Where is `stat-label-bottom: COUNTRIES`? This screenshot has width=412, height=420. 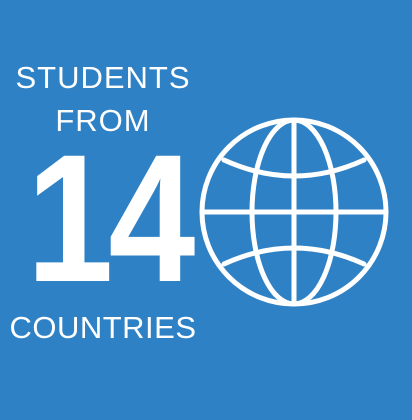
stat-label-bottom: COUNTRIES is located at coordinates (103, 327).